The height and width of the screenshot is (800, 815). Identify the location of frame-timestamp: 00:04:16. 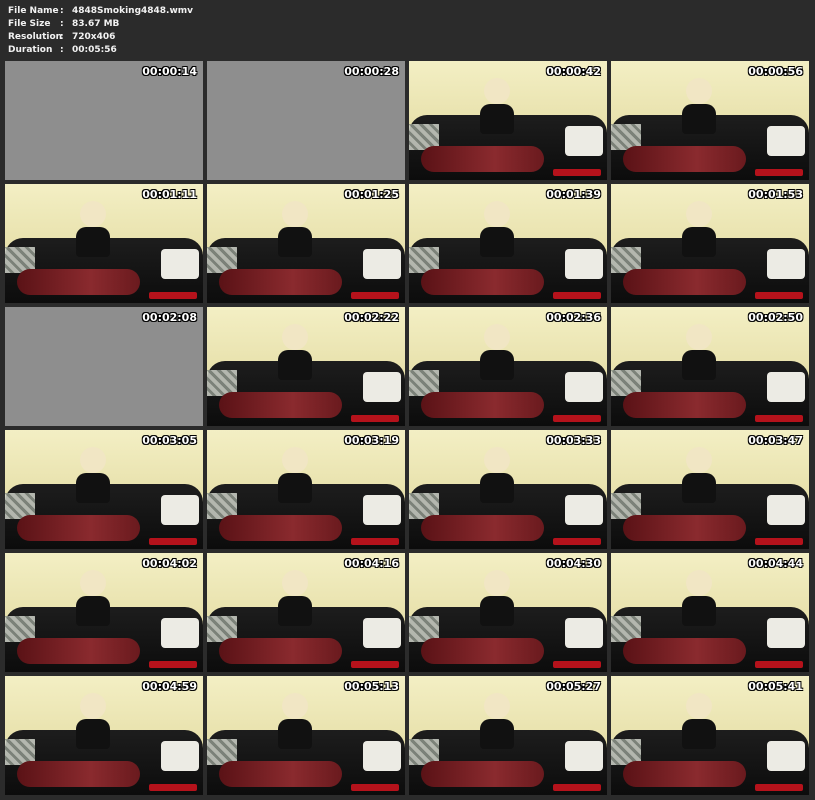
(371, 563).